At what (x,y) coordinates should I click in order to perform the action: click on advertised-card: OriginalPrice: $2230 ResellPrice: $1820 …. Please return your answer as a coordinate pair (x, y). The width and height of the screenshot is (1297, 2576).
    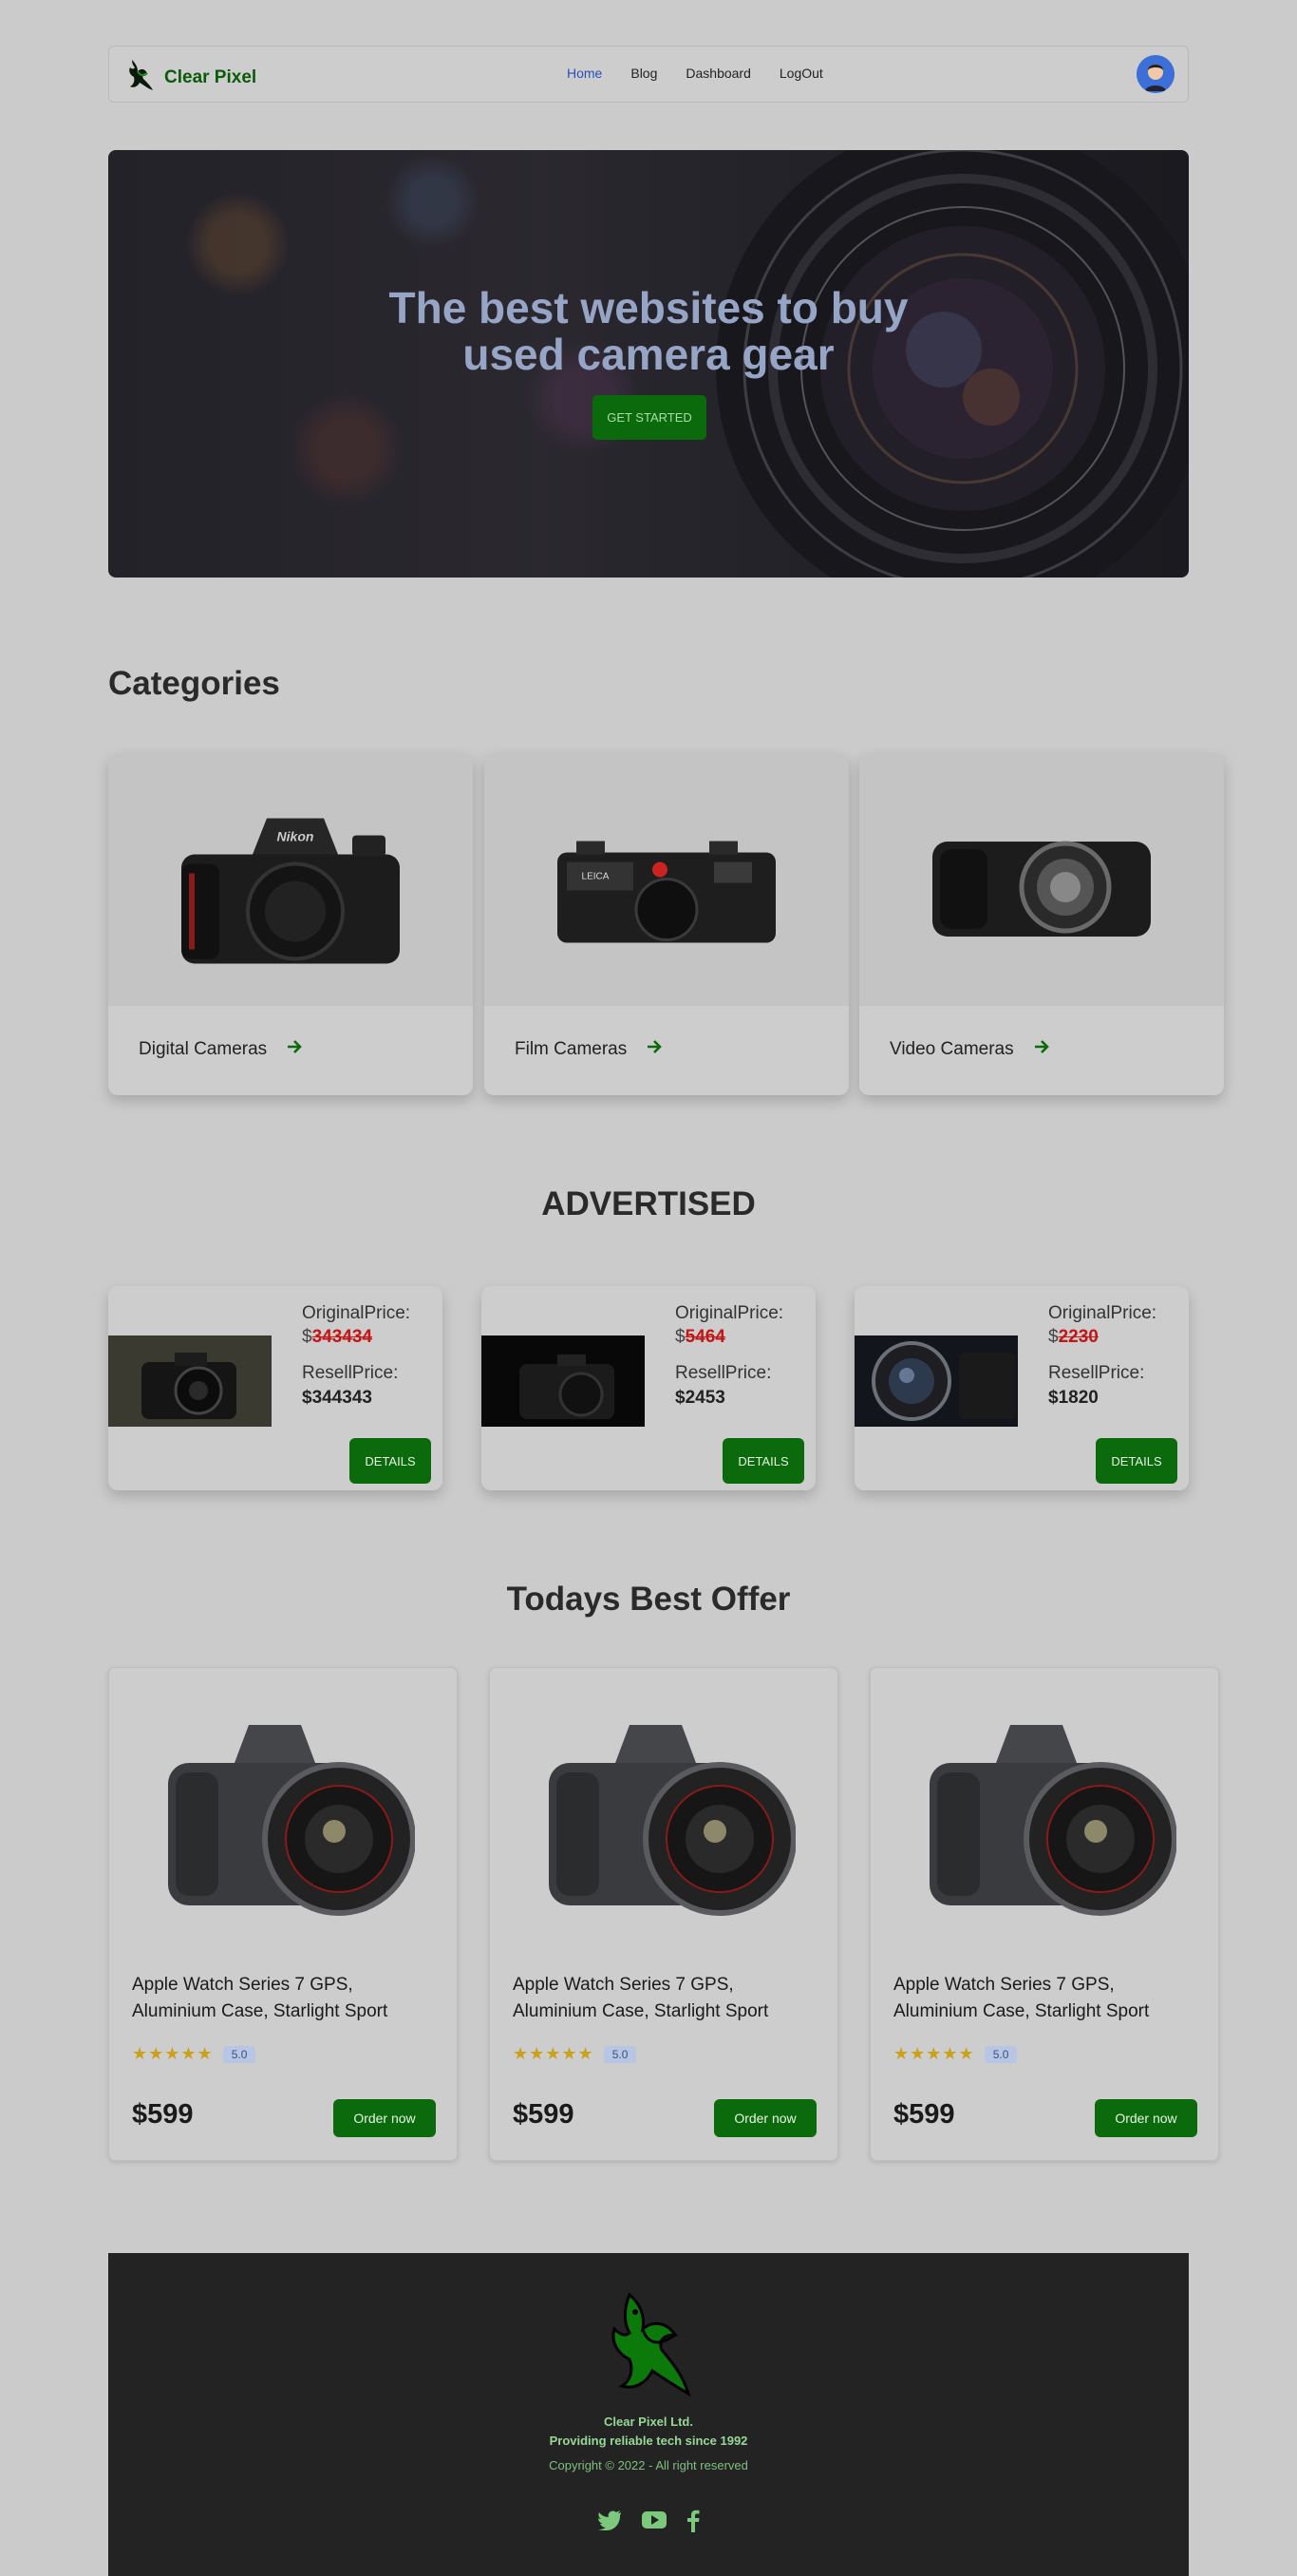
    Looking at the image, I should click on (1022, 1388).